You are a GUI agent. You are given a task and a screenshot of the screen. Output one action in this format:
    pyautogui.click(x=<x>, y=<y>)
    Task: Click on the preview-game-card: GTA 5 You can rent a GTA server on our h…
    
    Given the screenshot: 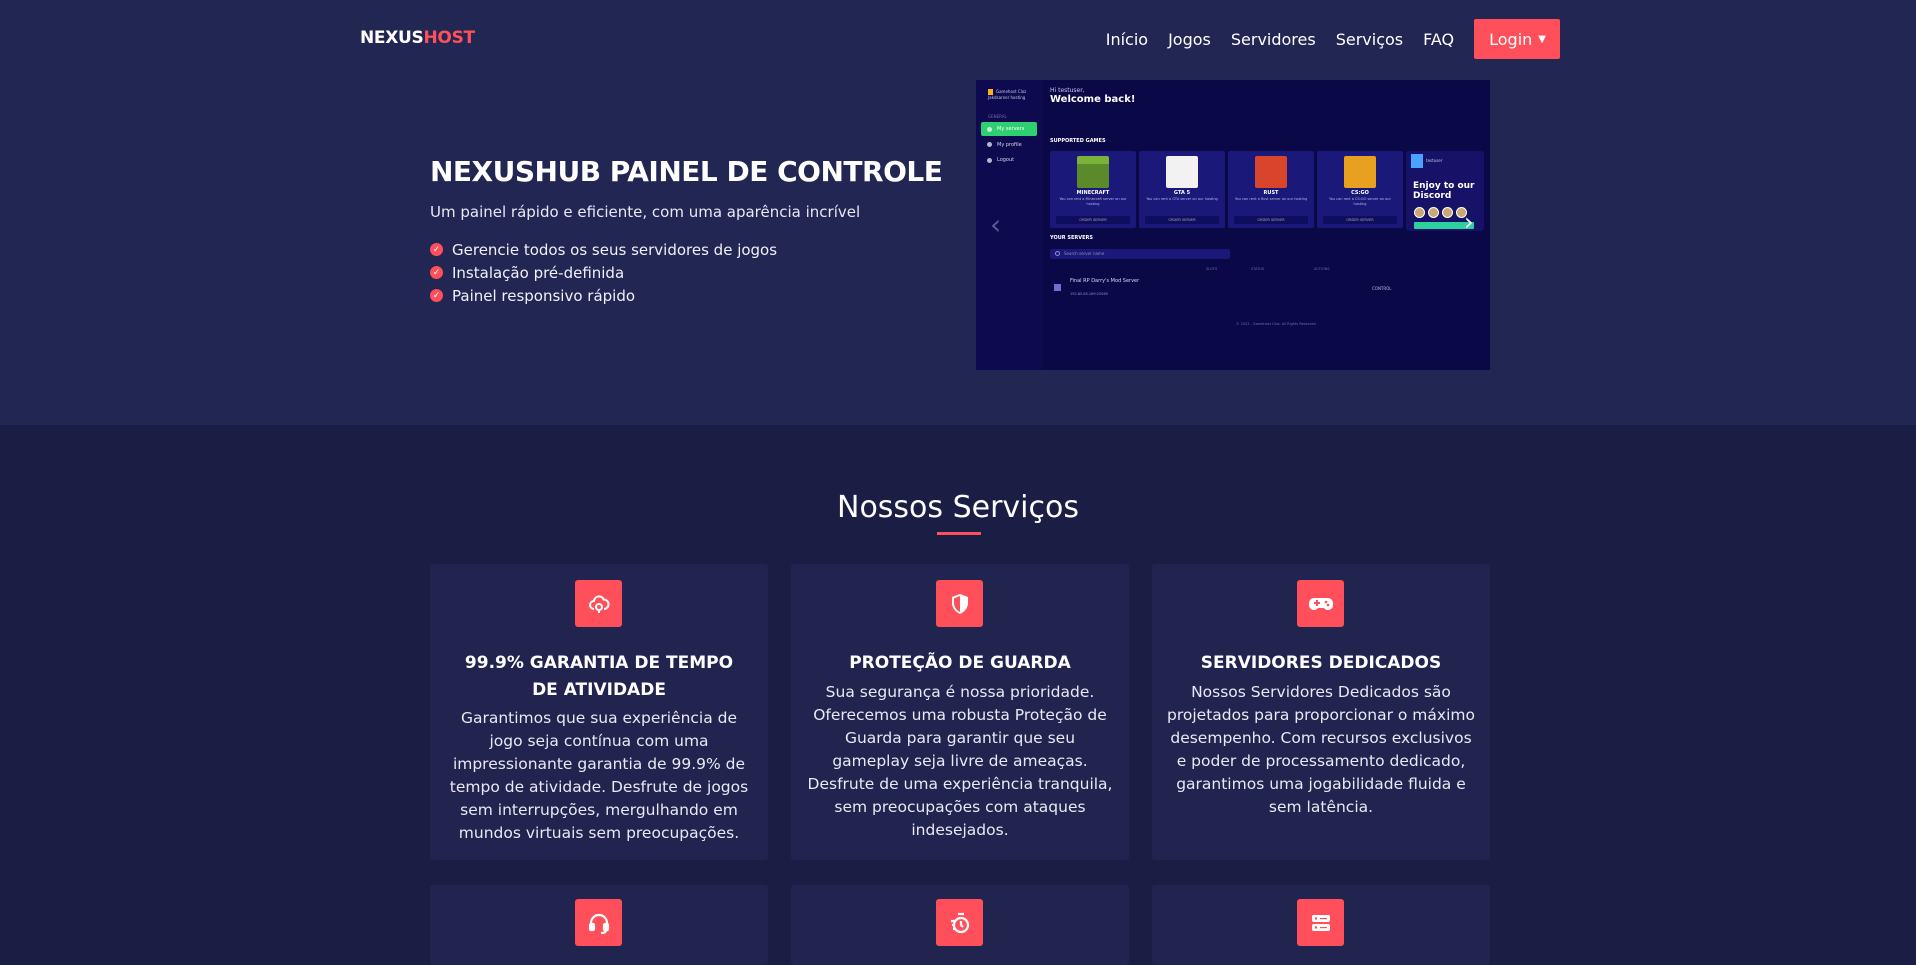 What is the action you would take?
    pyautogui.click(x=1182, y=189)
    